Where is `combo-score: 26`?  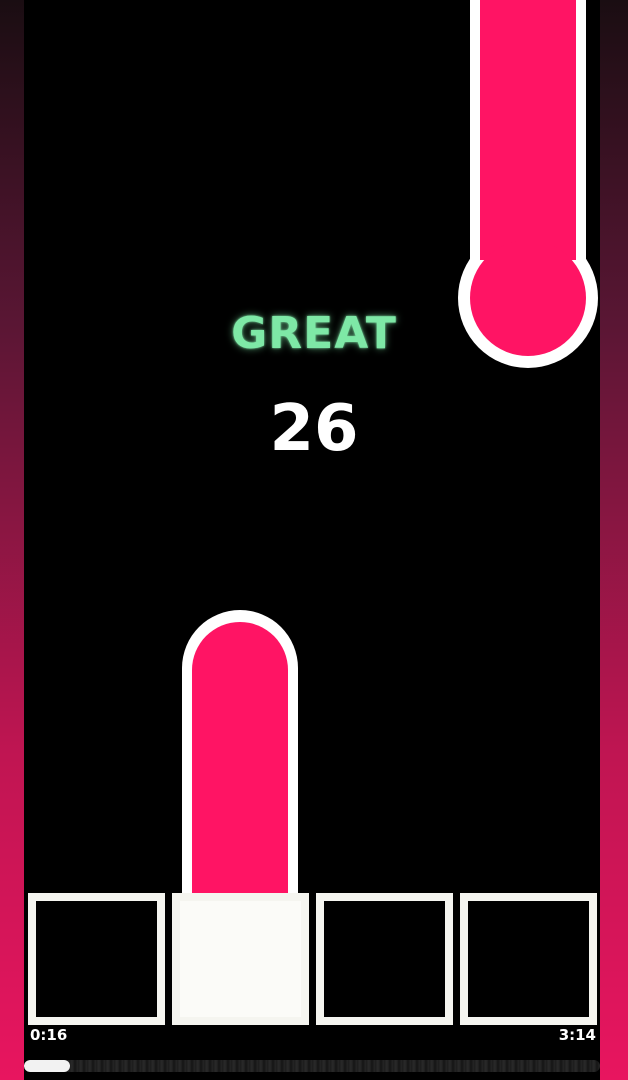
combo-score: 26 is located at coordinates (314, 429).